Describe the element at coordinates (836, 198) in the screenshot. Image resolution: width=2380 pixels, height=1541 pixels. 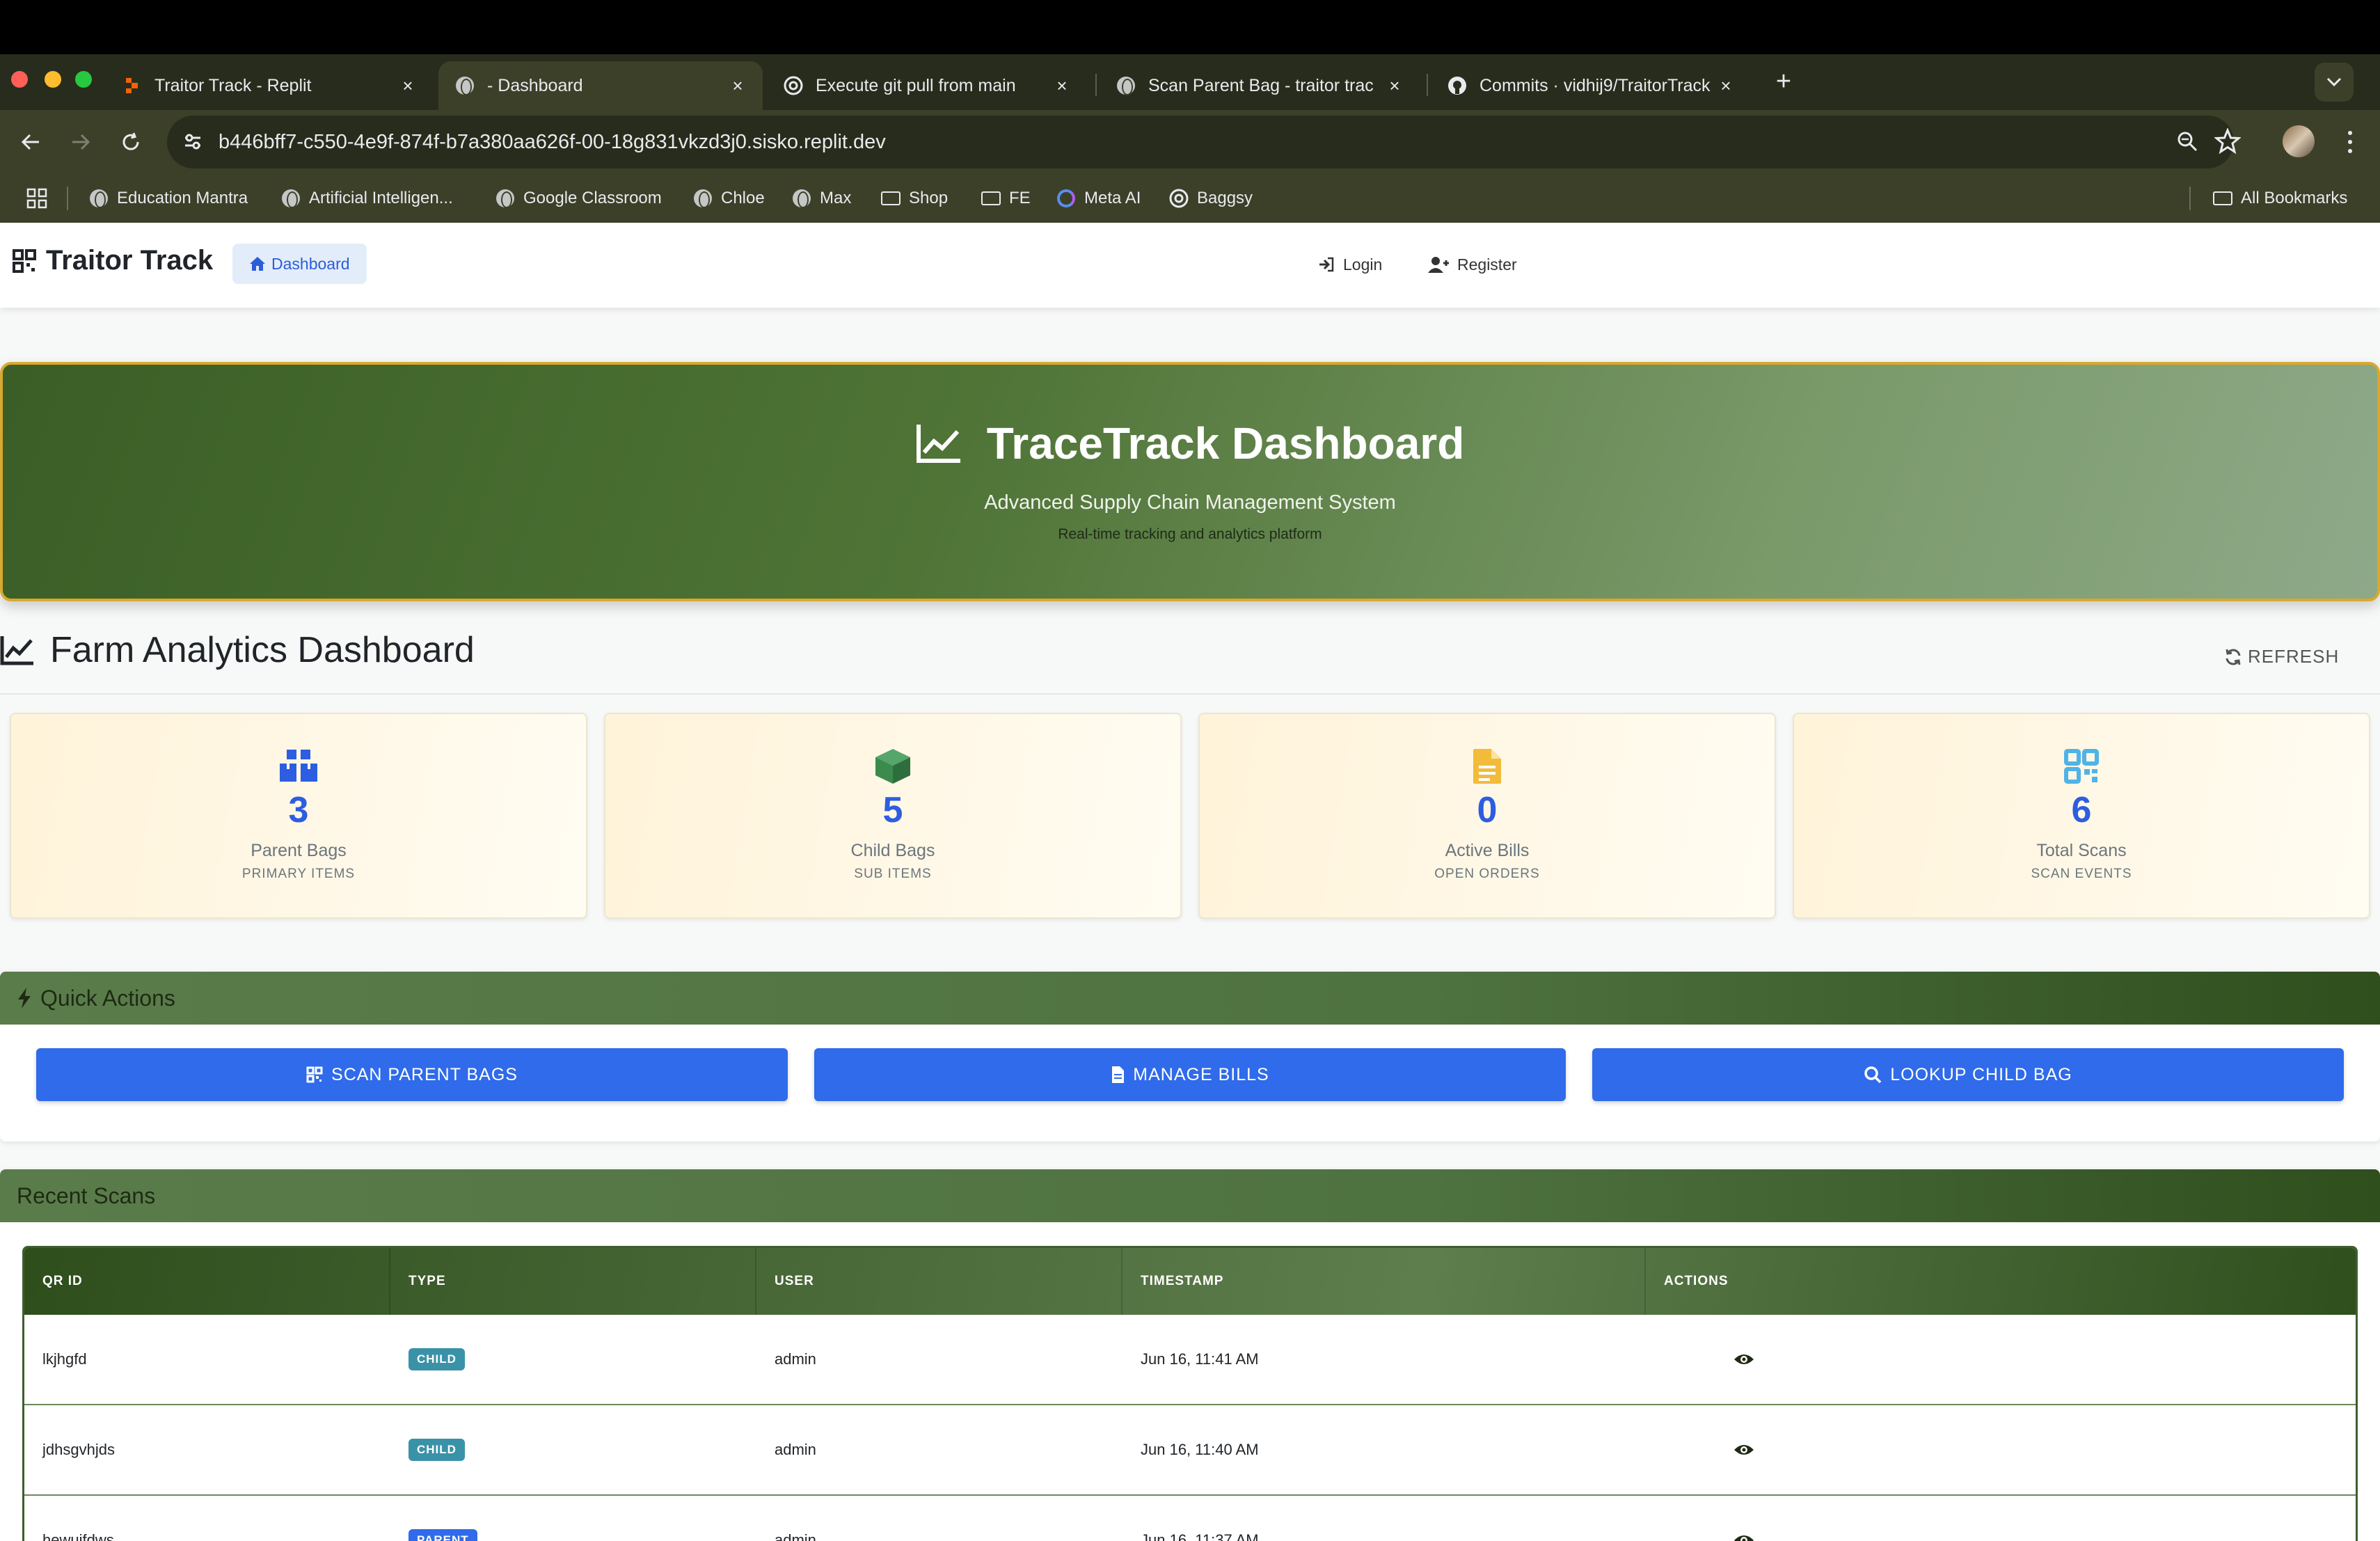
I see `bookmark-label: Max` at that location.